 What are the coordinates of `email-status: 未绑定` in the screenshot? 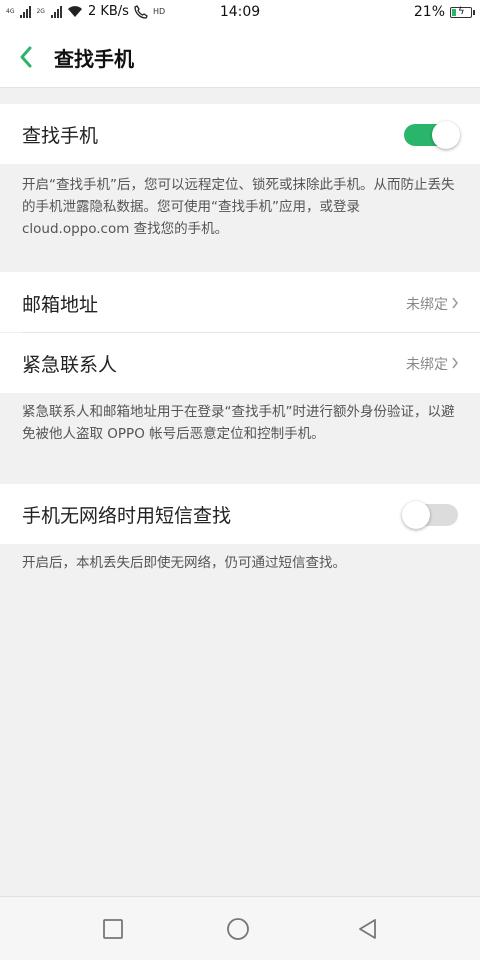 It's located at (427, 305).